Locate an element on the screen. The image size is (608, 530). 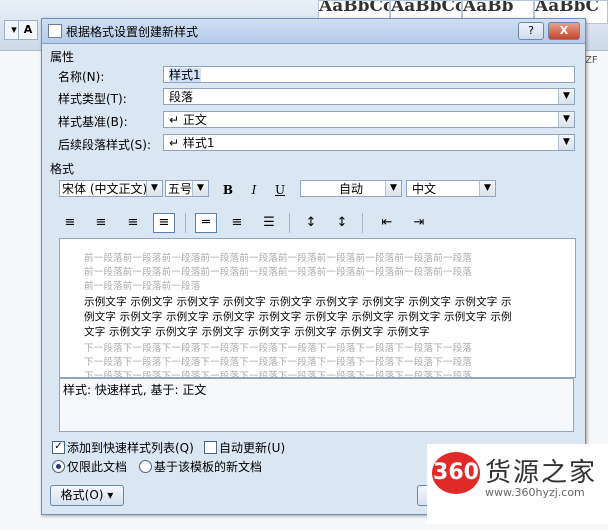
auto-update-label: 自动更新(U) is located at coordinates (252, 447).